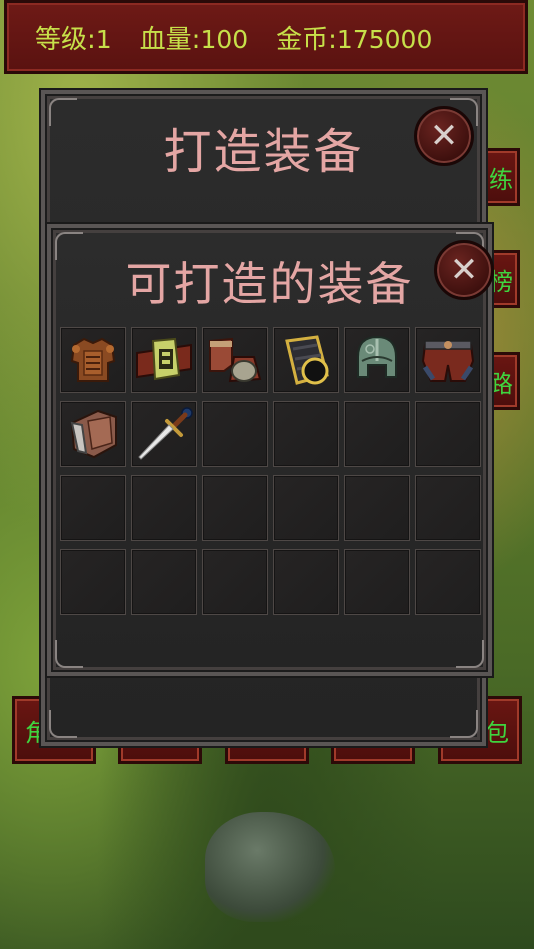 The height and width of the screenshot is (949, 534). I want to click on belt-icon, so click(164, 359).